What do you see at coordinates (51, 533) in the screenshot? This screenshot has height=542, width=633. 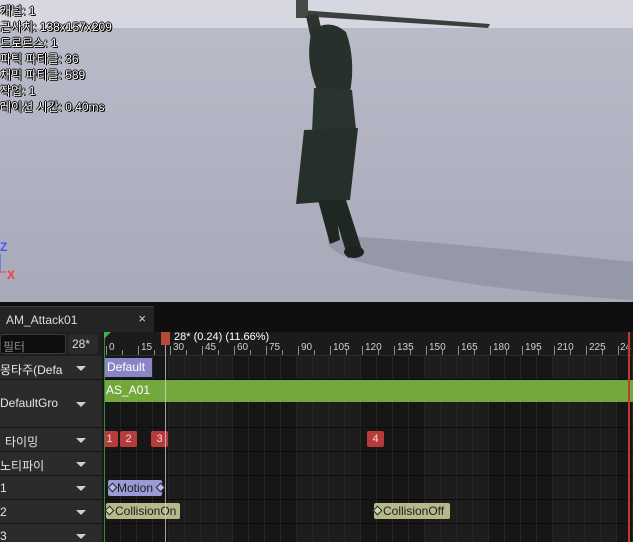 I see `track-notify-3: 3` at bounding box center [51, 533].